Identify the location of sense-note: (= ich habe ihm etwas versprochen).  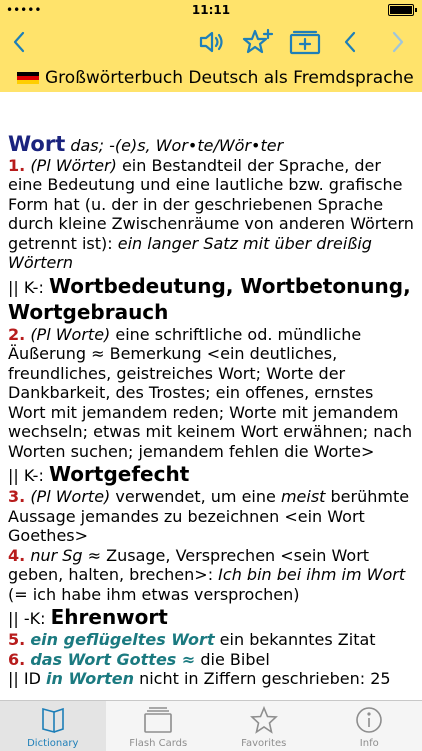
(153, 594).